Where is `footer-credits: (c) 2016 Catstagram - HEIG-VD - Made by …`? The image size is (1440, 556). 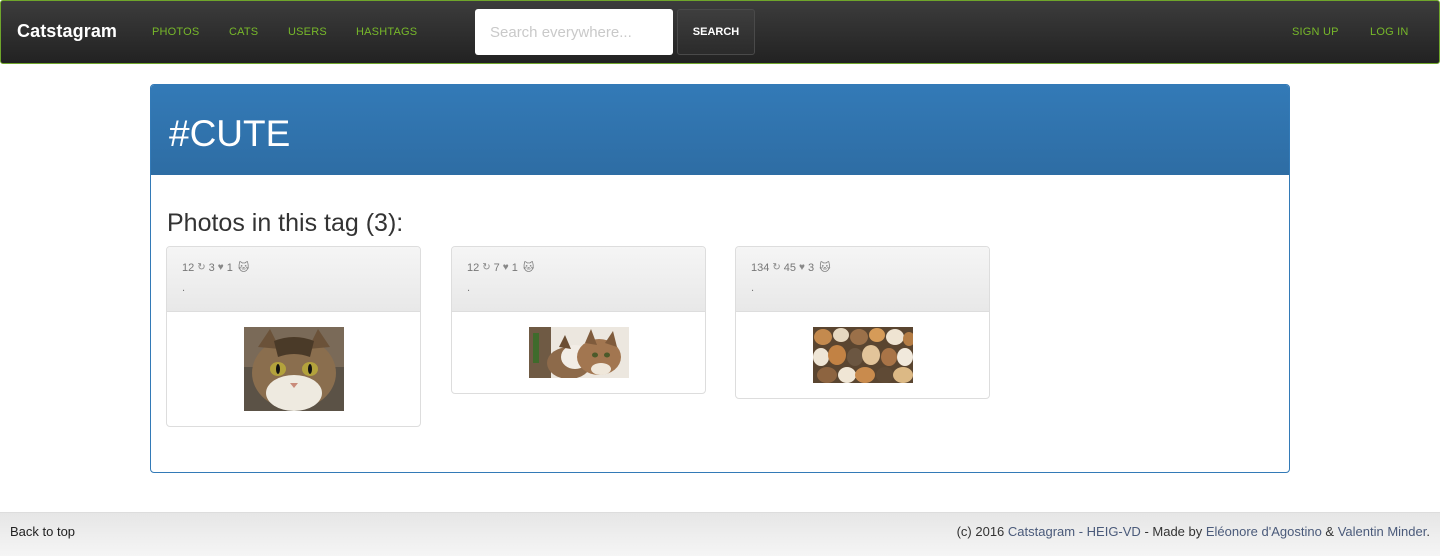 footer-credits: (c) 2016 Catstagram - HEIG-VD - Made by … is located at coordinates (1193, 531).